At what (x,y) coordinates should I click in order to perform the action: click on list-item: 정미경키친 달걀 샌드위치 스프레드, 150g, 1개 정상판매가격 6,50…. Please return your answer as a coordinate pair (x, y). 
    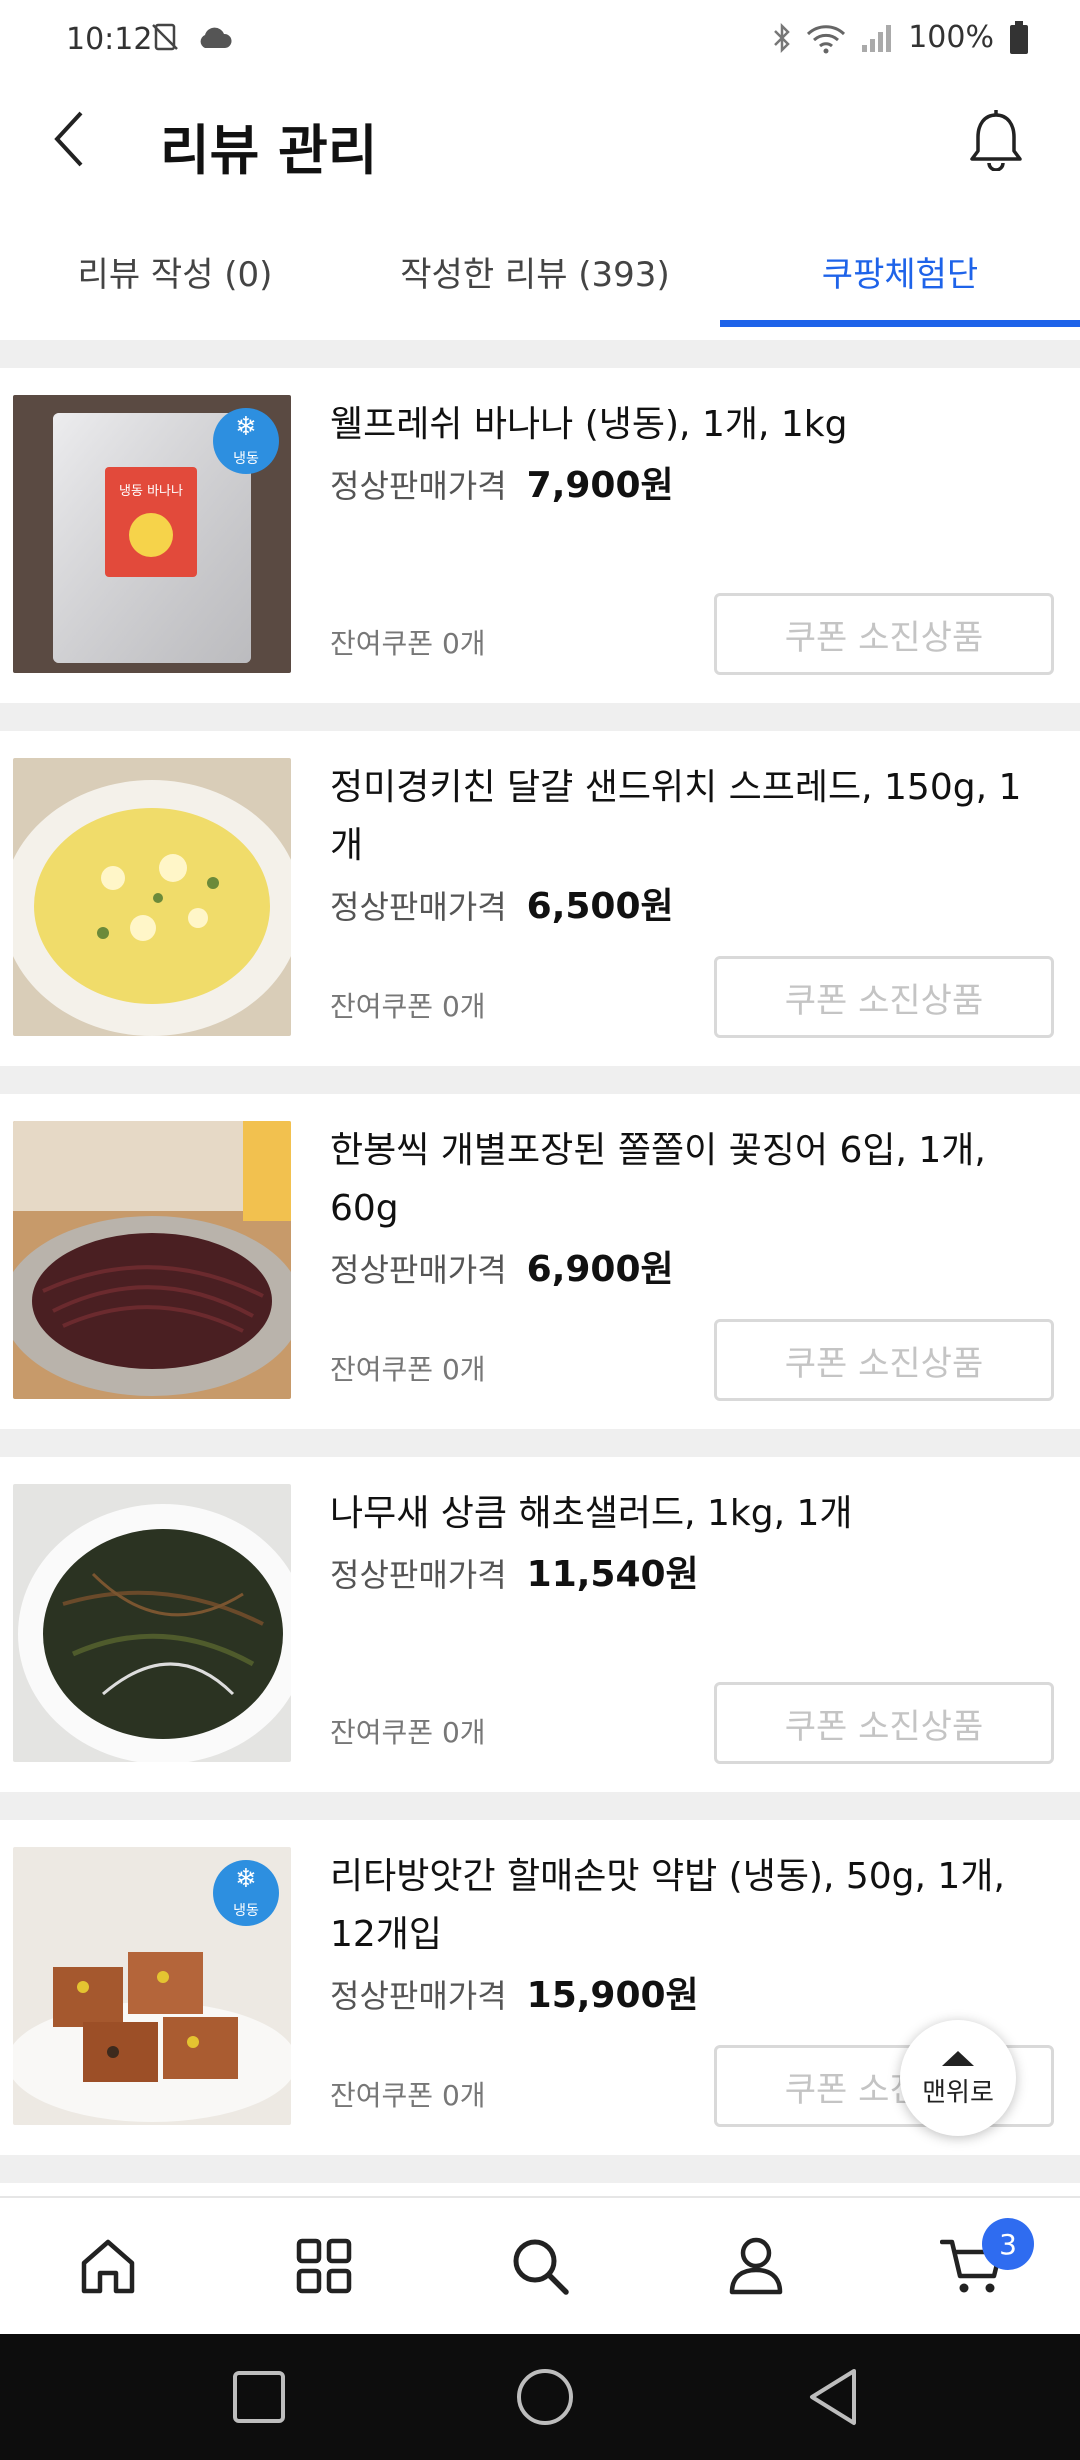
    Looking at the image, I should click on (540, 898).